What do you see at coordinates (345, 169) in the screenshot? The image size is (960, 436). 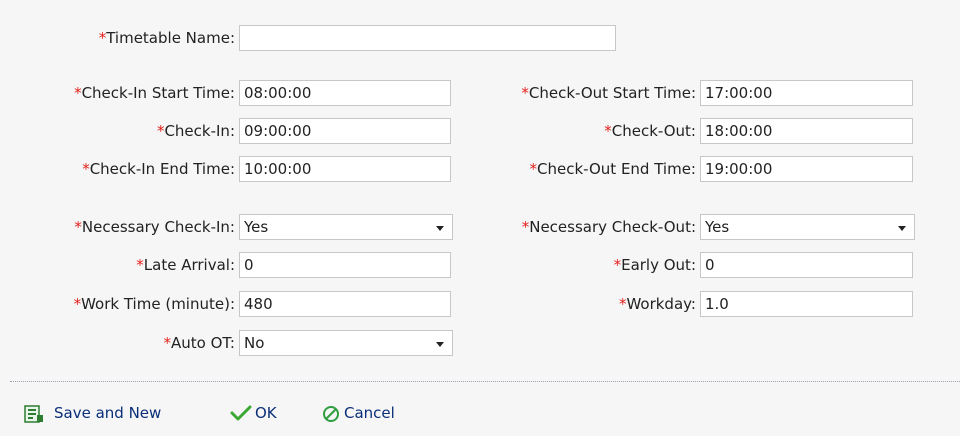 I see `check-in-end-input` at bounding box center [345, 169].